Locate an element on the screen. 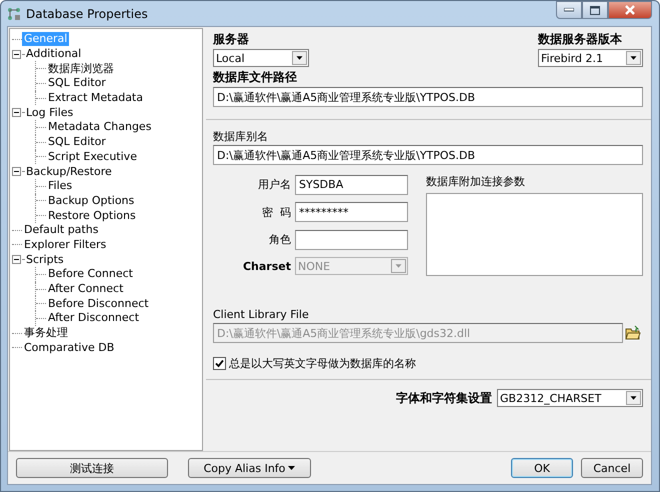  tree-item: Default paths is located at coordinates (61, 230).